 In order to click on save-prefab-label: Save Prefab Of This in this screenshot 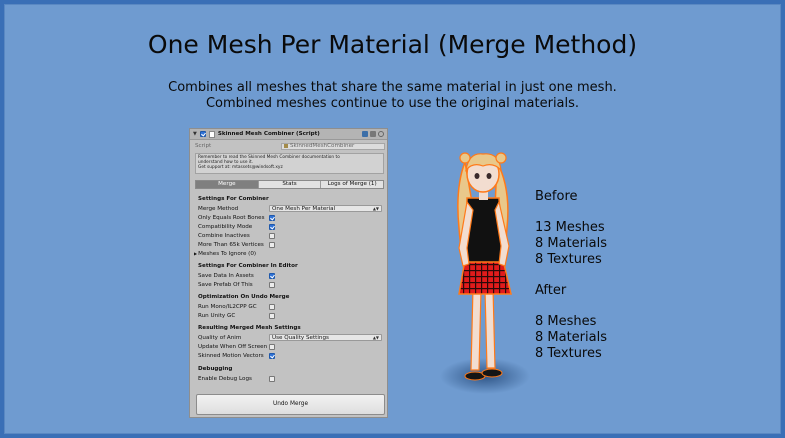, I will do `click(225, 284)`.